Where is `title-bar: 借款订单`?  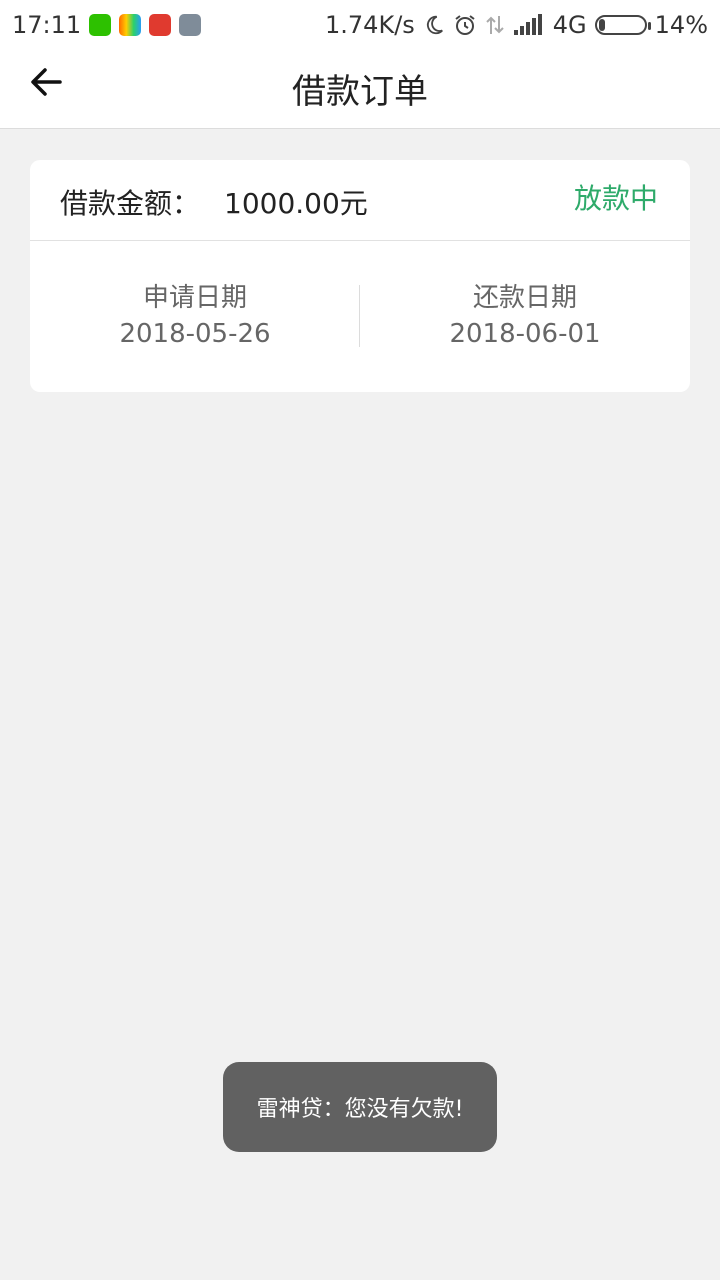 title-bar: 借款订单 is located at coordinates (360, 89).